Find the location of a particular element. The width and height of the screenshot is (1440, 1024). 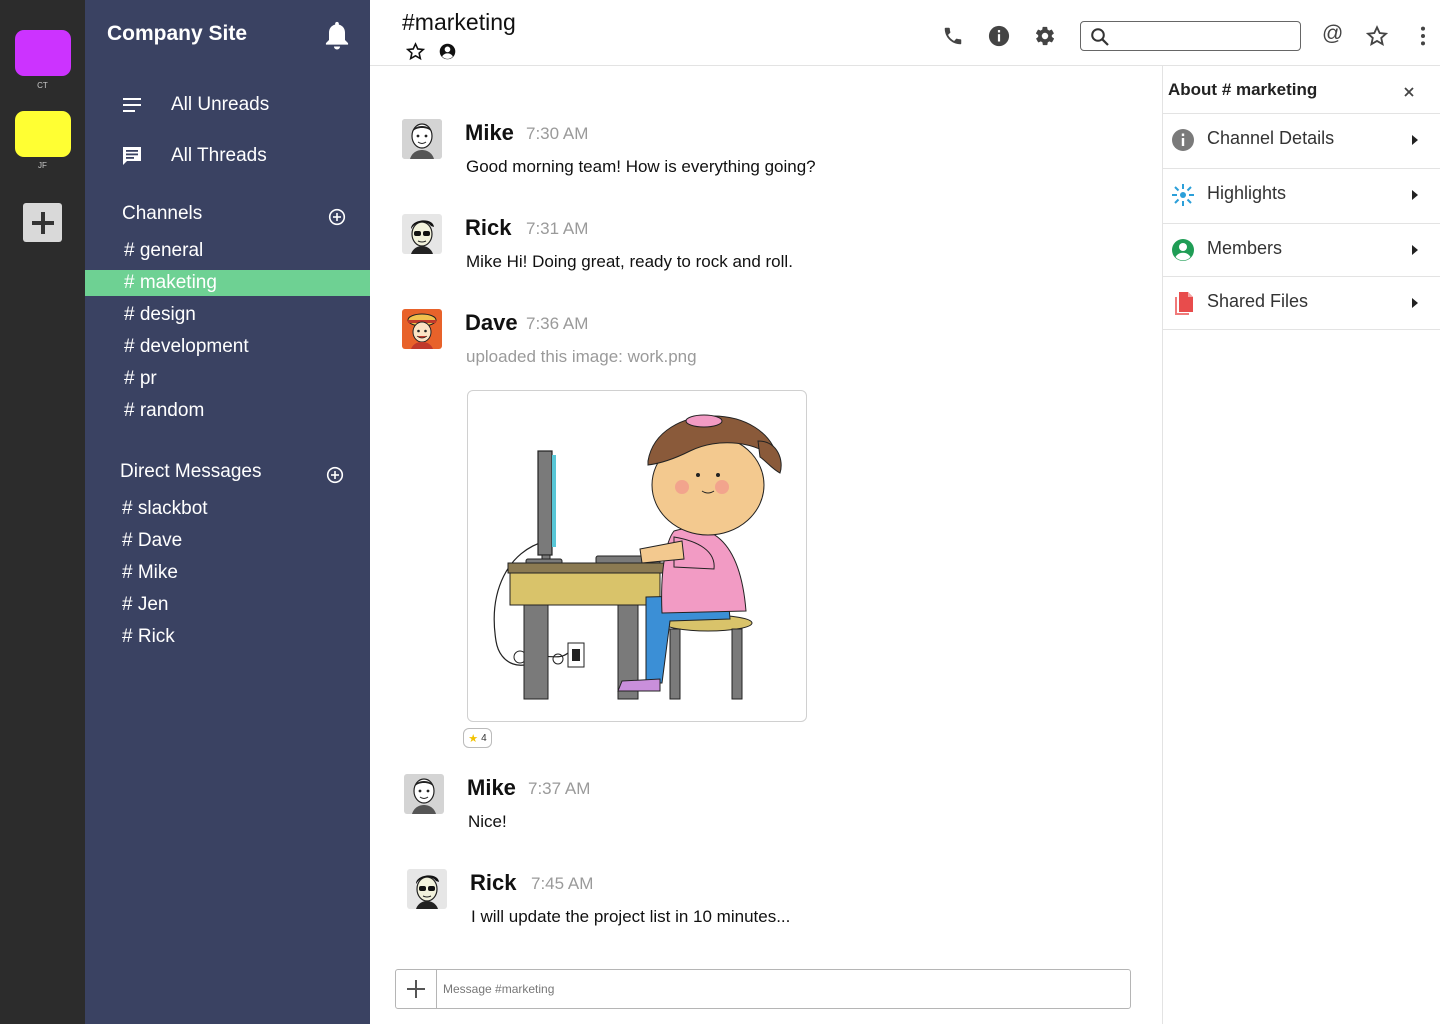

gear-icon is located at coordinates (1045, 36).